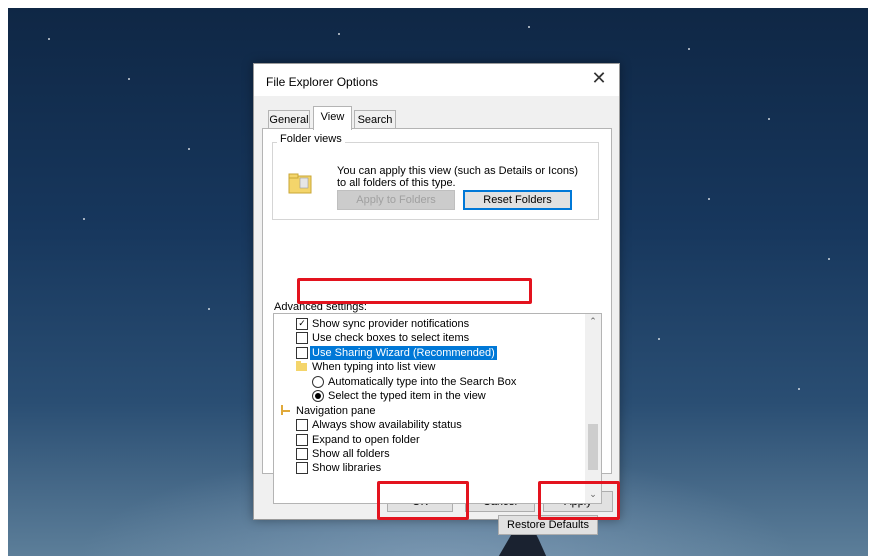  I want to click on list-item-label: Always show availability status, so click(387, 425).